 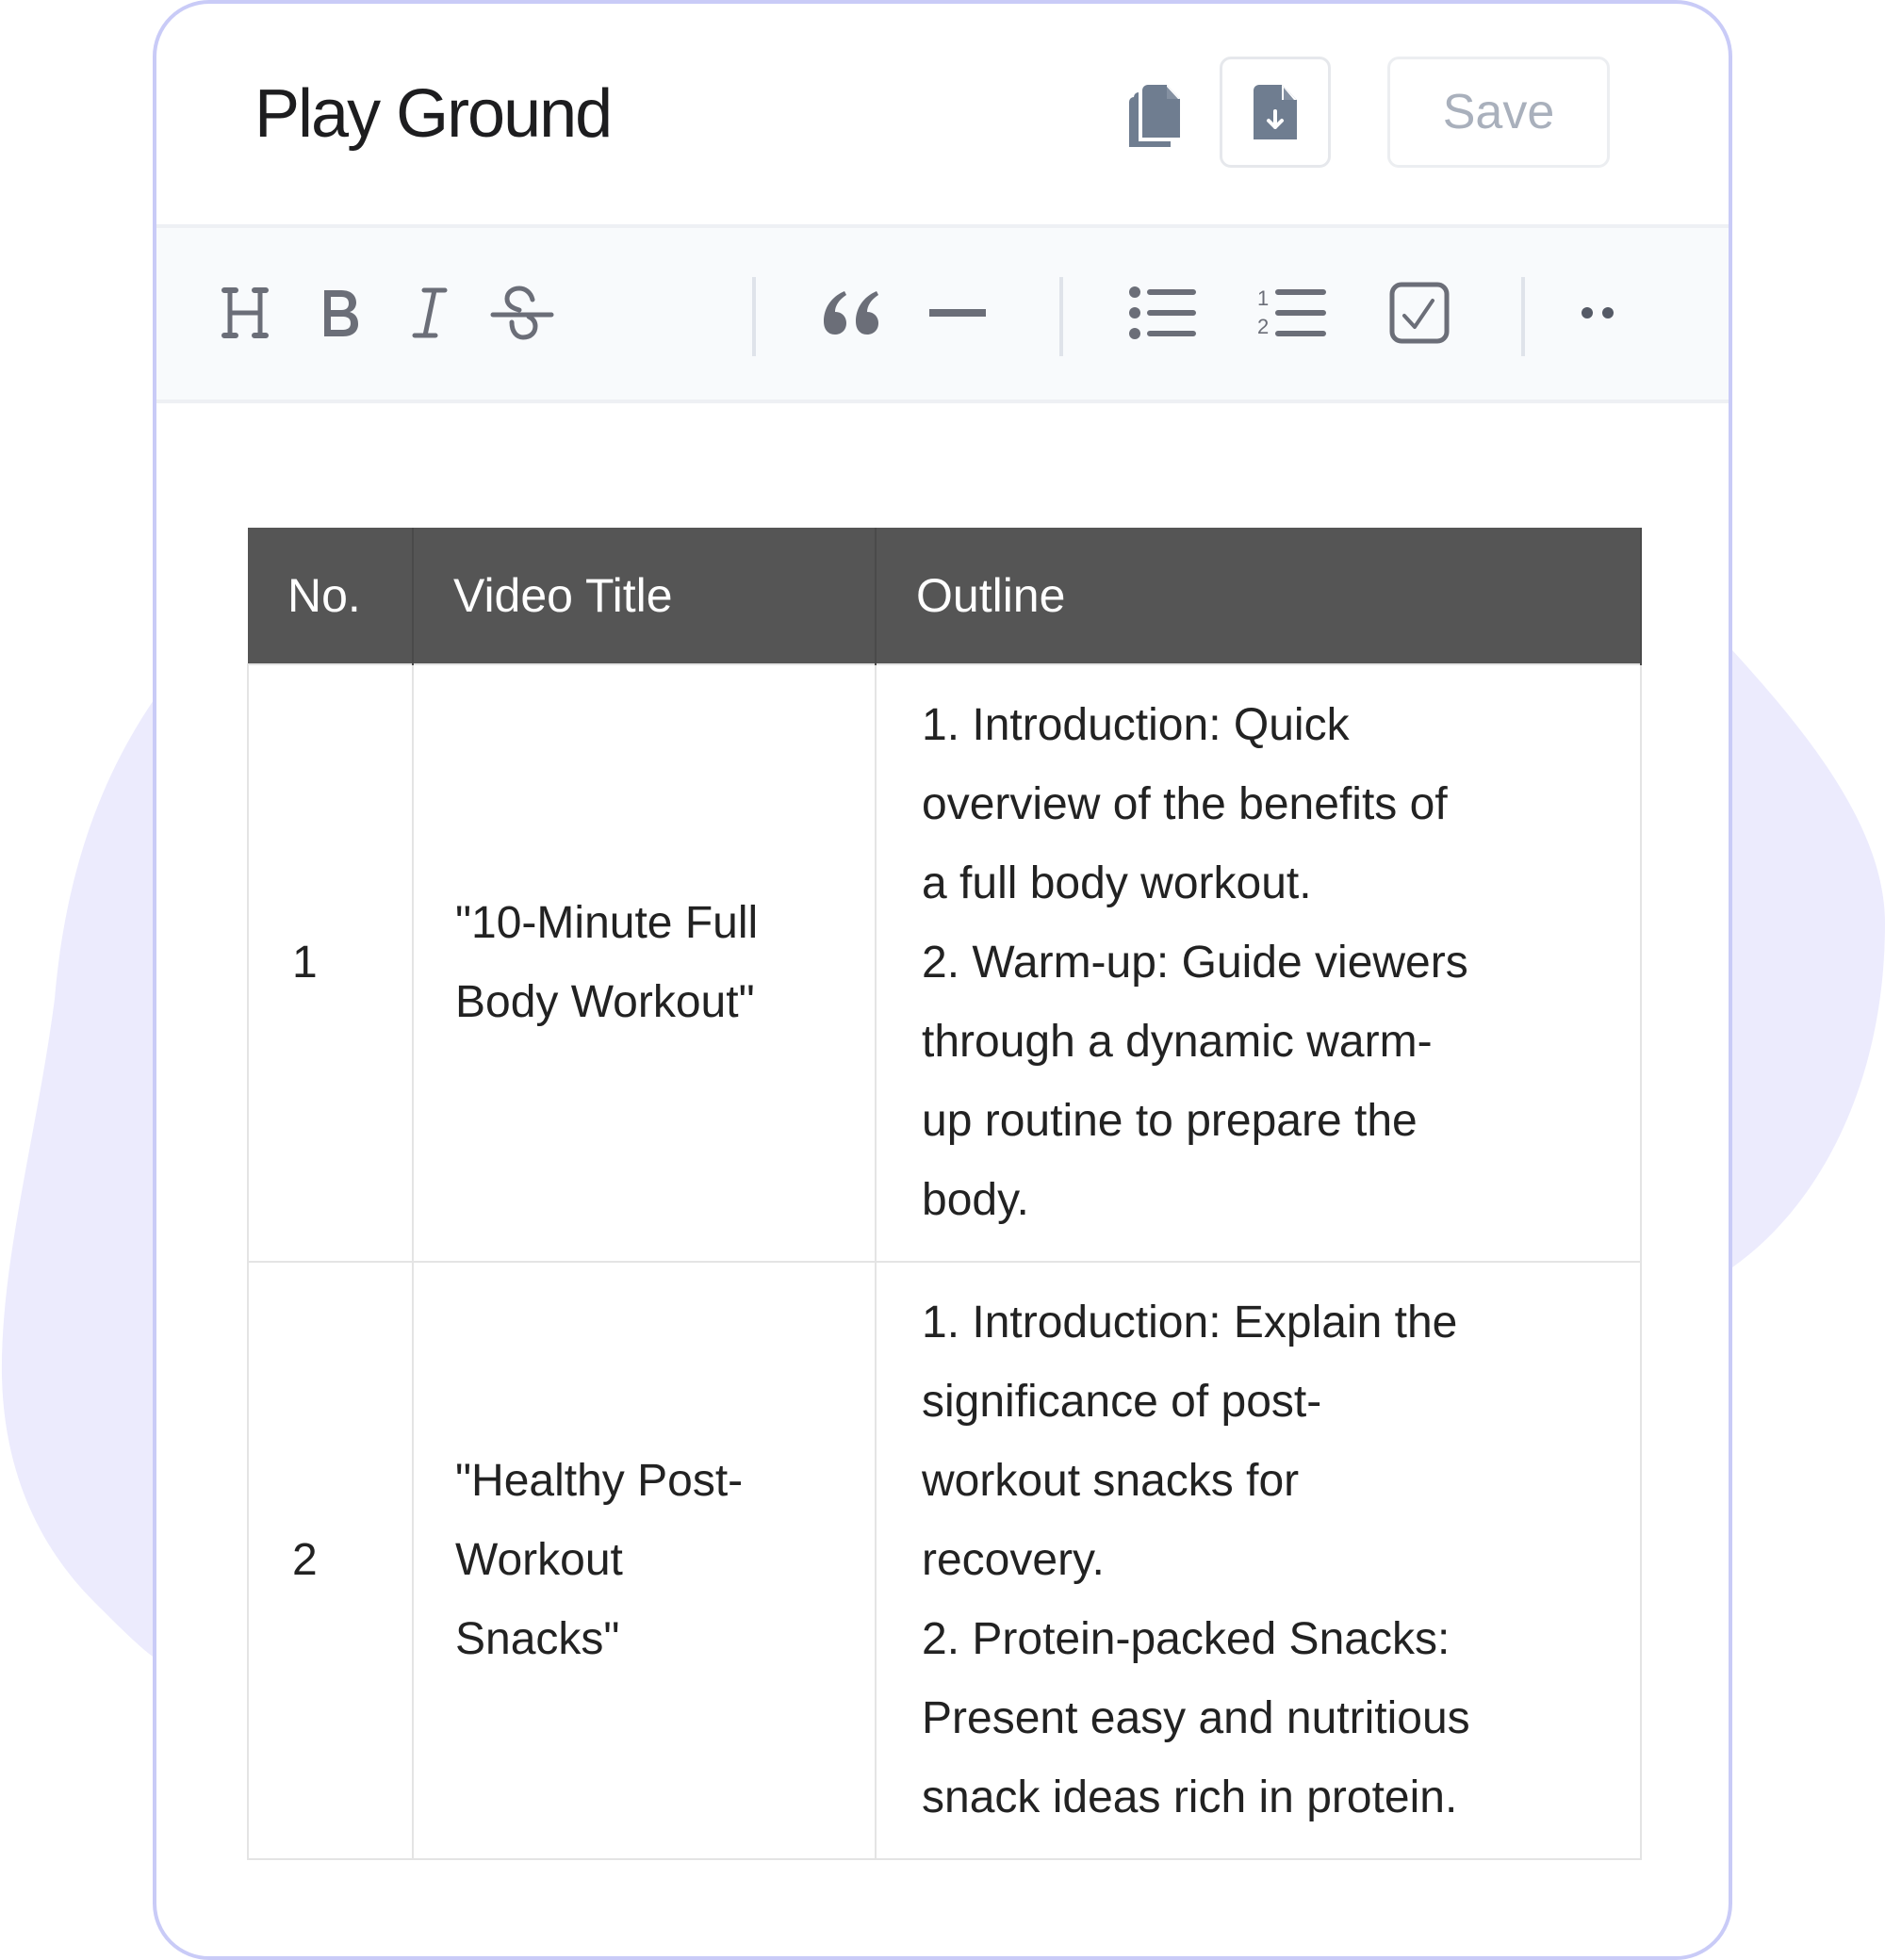 I want to click on more-icon, so click(x=1598, y=312).